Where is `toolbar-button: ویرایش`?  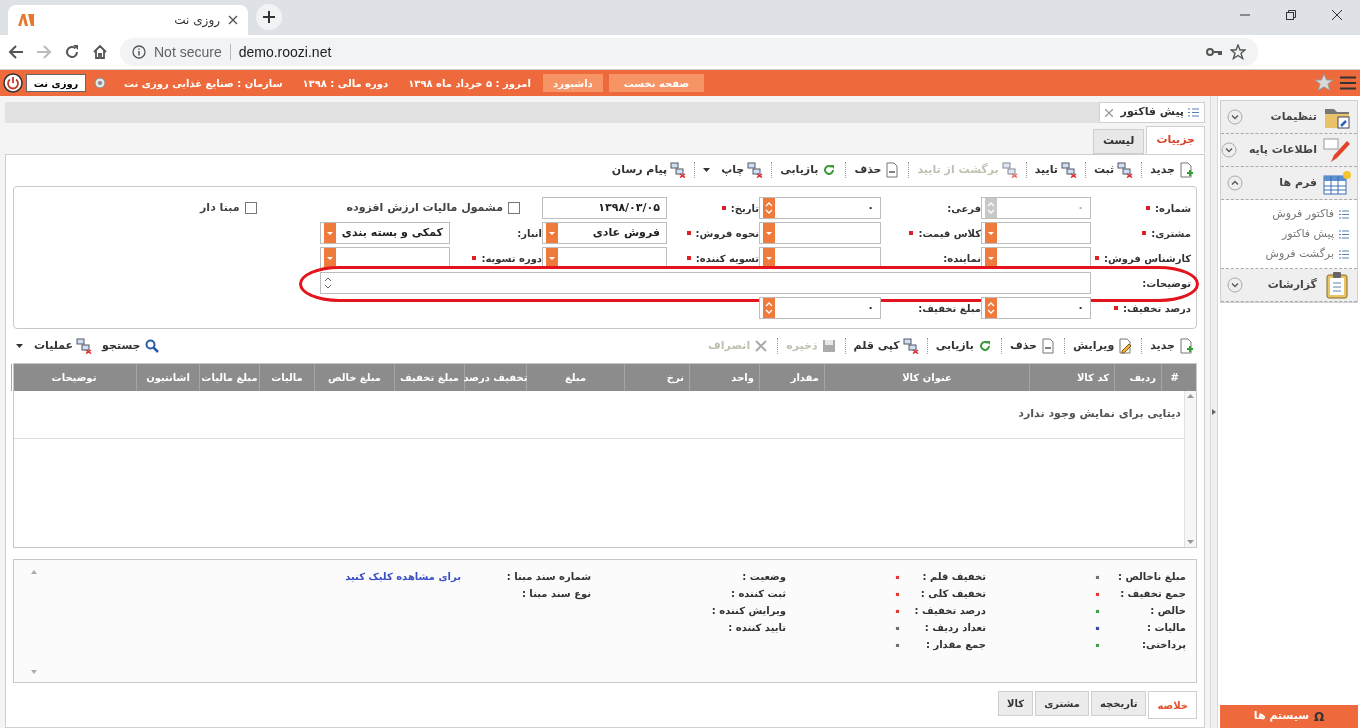 toolbar-button: ویرایش is located at coordinates (1103, 346).